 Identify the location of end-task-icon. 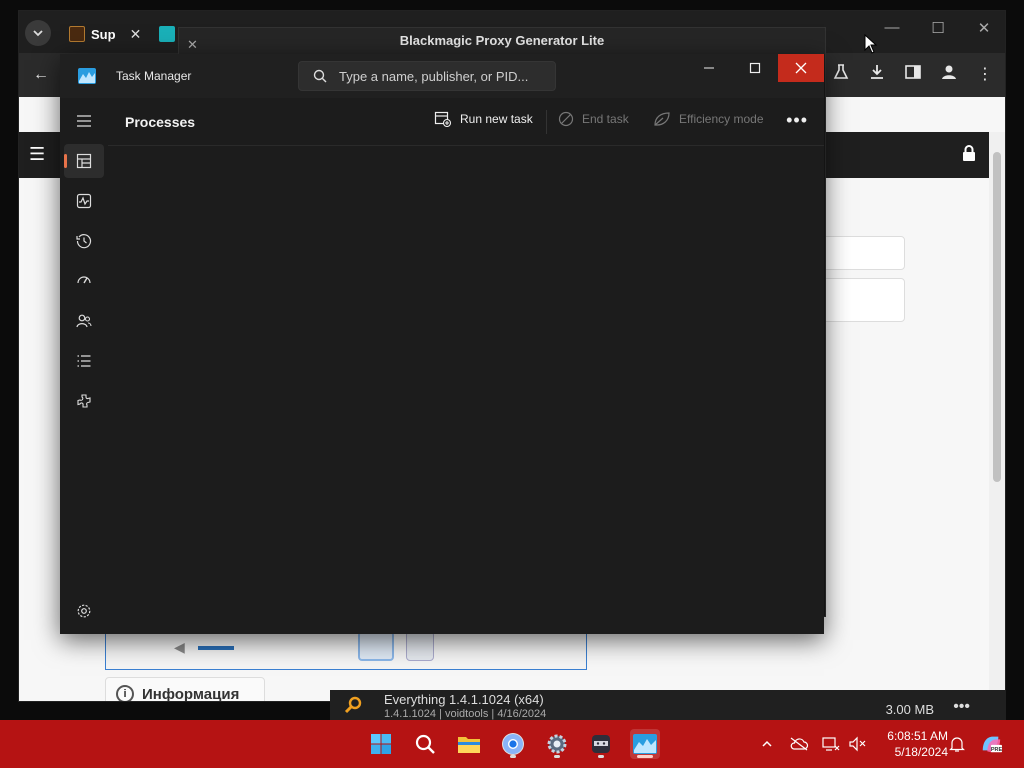
(566, 119).